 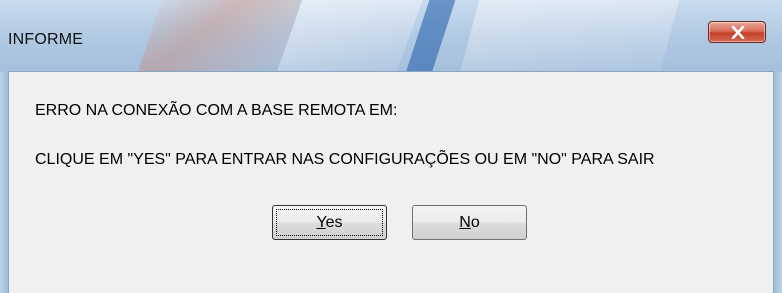 I want to click on focus-rectangle, so click(x=329, y=222).